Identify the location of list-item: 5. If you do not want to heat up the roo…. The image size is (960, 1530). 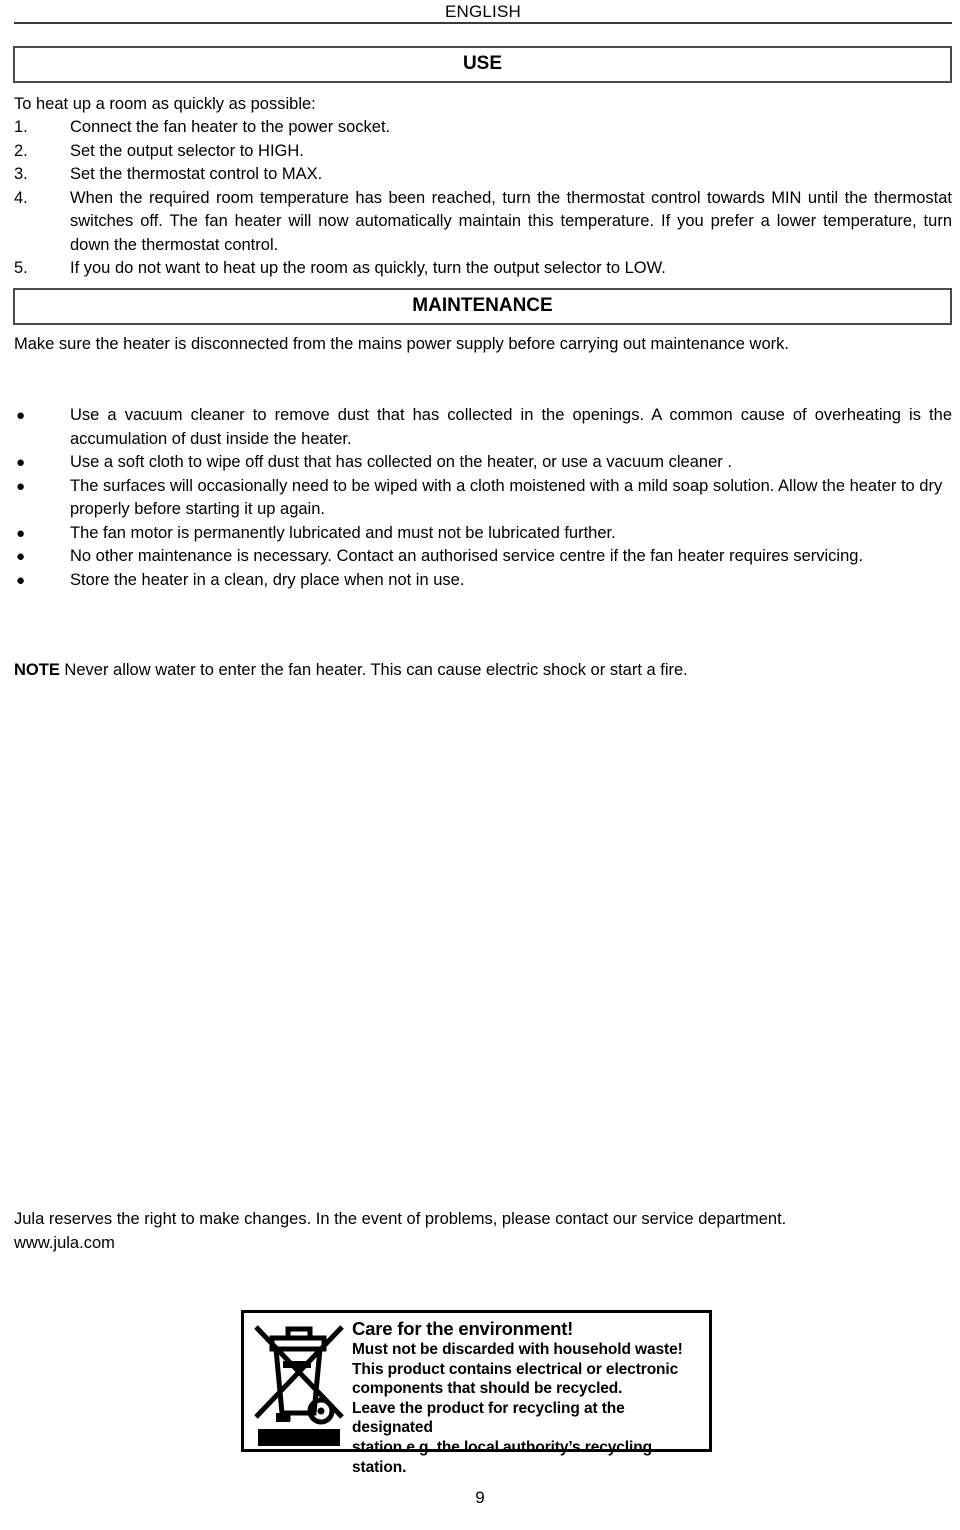
(483, 269).